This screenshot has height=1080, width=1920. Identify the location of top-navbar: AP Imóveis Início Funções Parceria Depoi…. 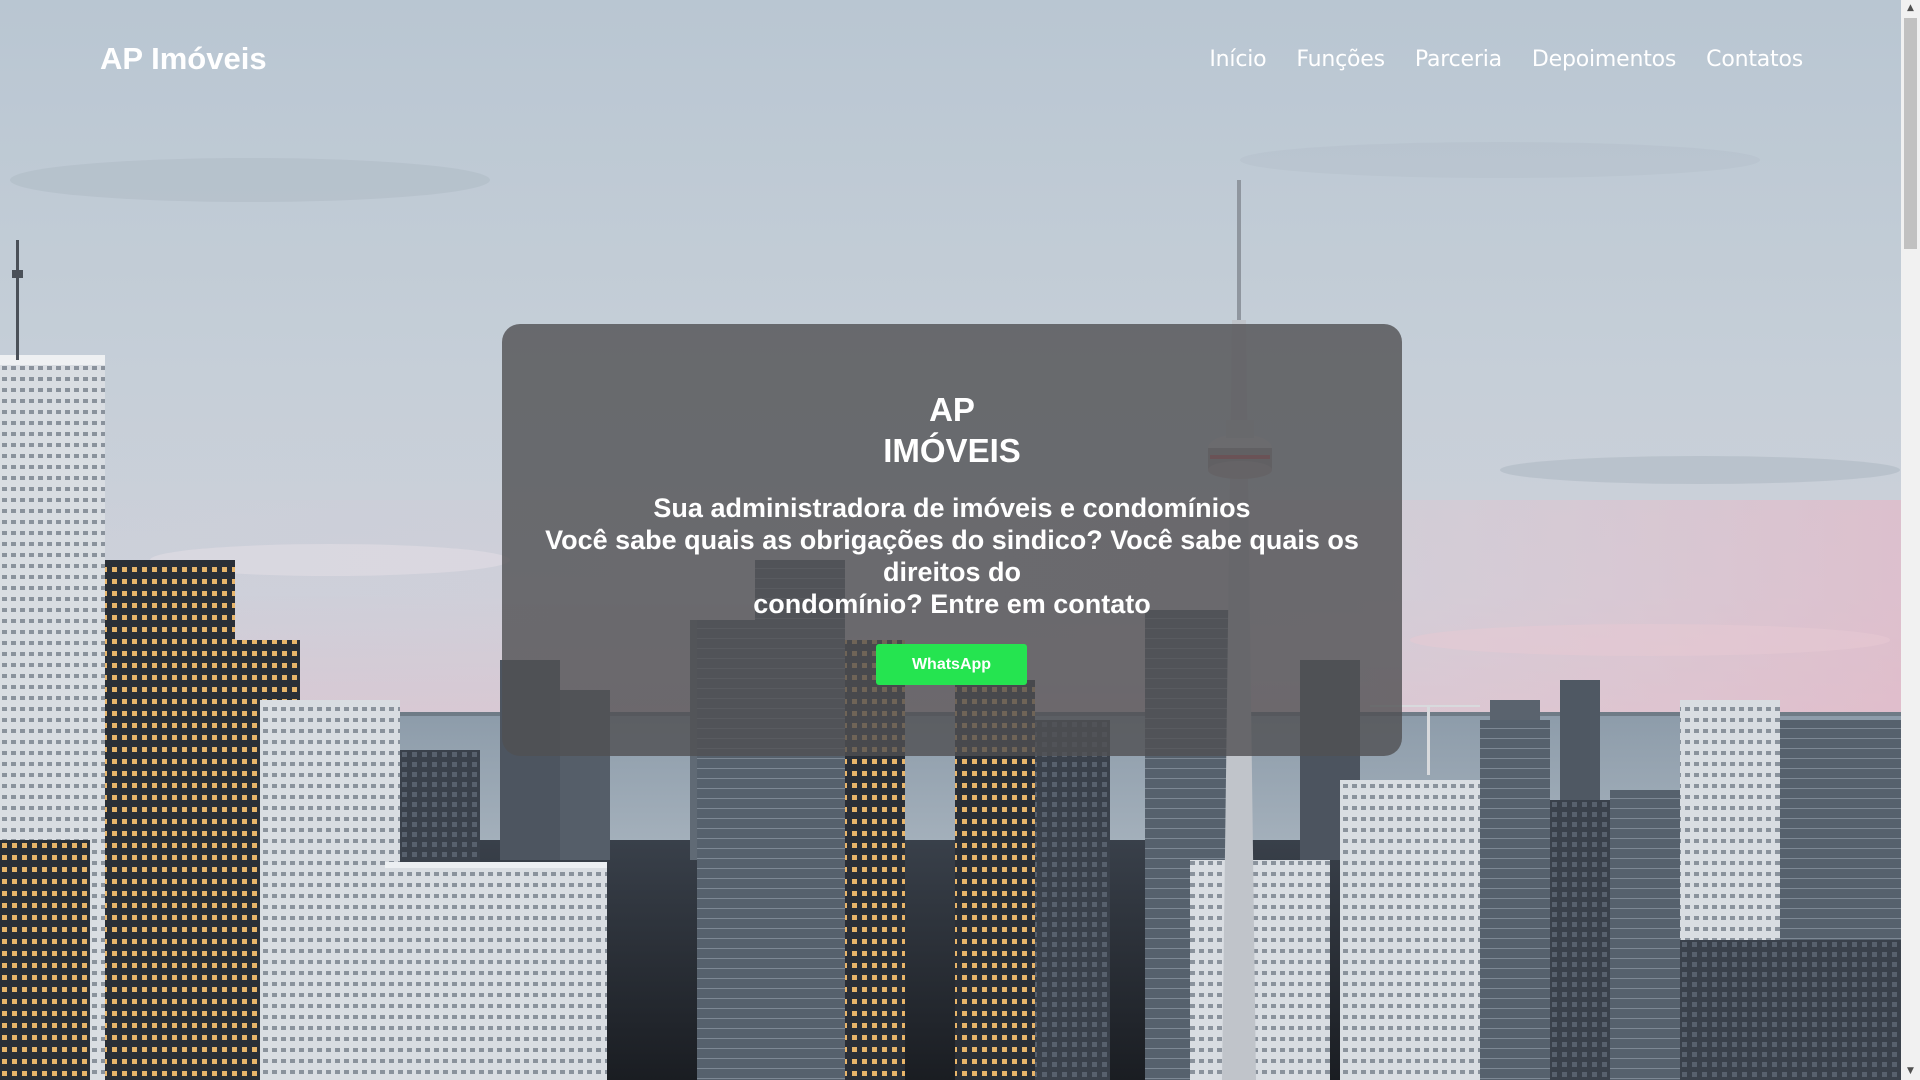
(950, 62).